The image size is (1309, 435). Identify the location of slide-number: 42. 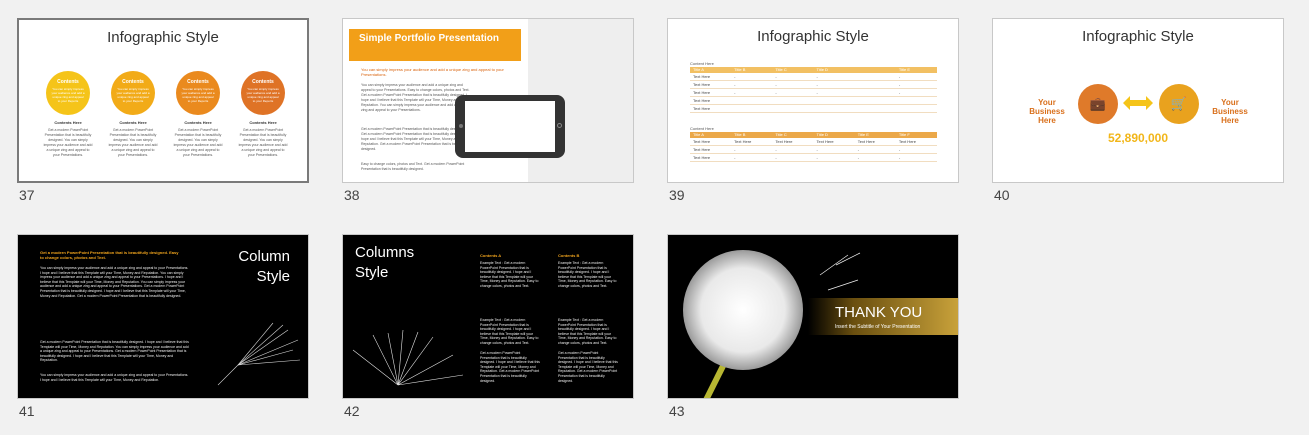
(352, 411).